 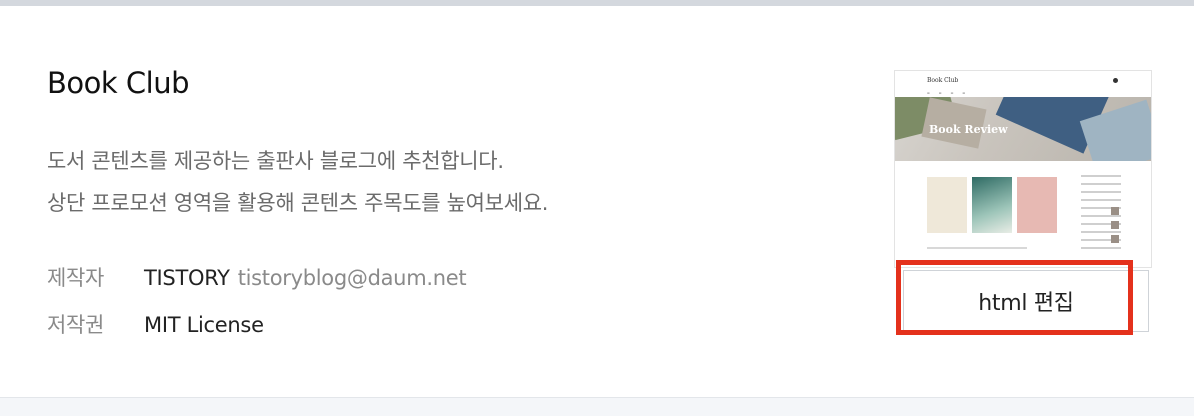 I want to click on theme-preview-thumbnail: Book Club ▬ ▬ ▬ ▬ Book Review, so click(x=1023, y=169).